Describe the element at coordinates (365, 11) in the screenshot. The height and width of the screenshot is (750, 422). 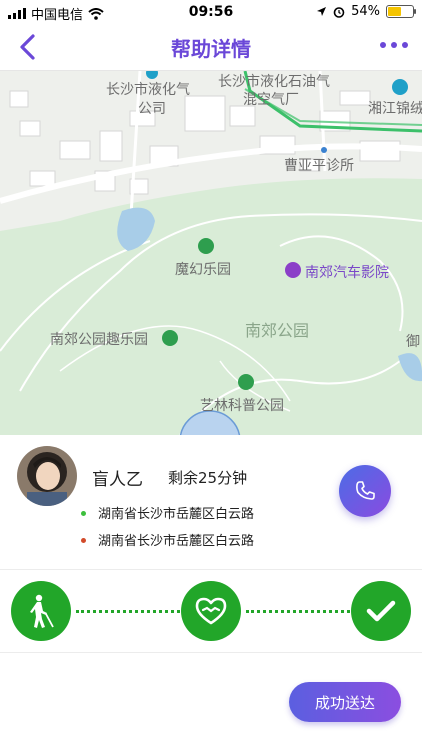
I see `battery-percent: 54%` at that location.